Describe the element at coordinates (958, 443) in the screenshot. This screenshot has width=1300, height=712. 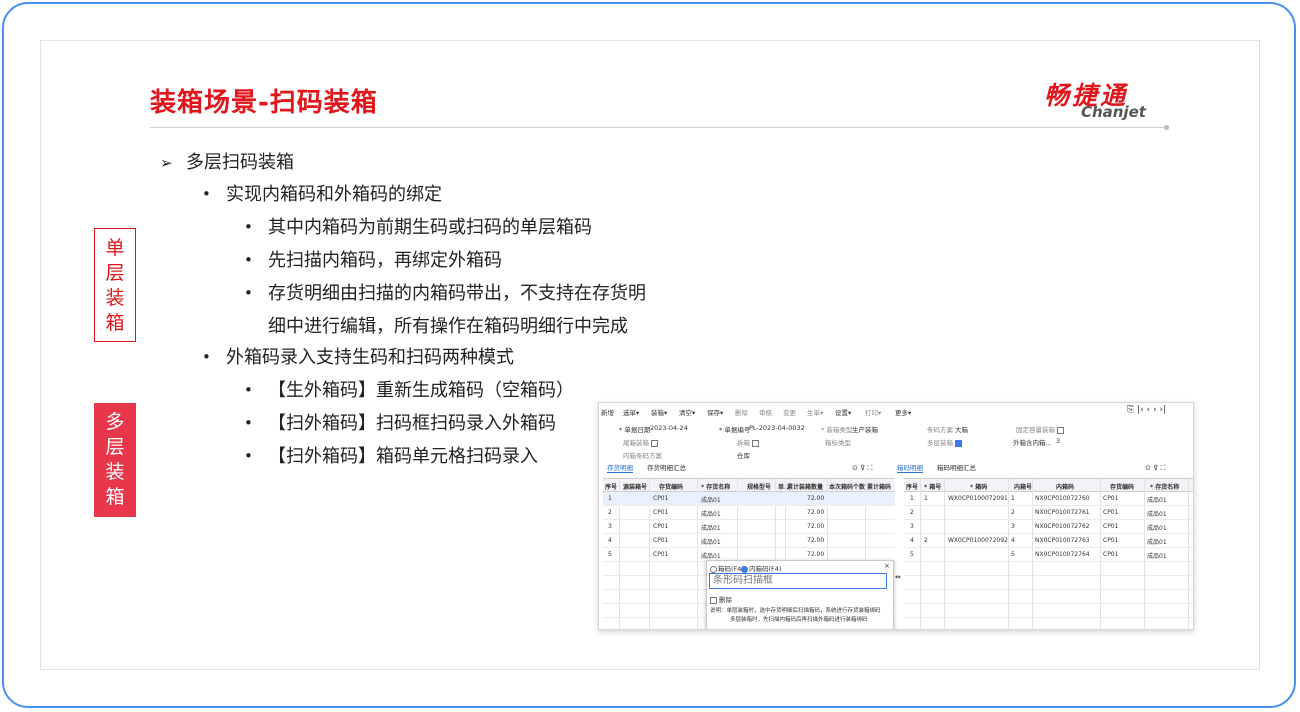
I see `multi-layer-checkbox` at that location.